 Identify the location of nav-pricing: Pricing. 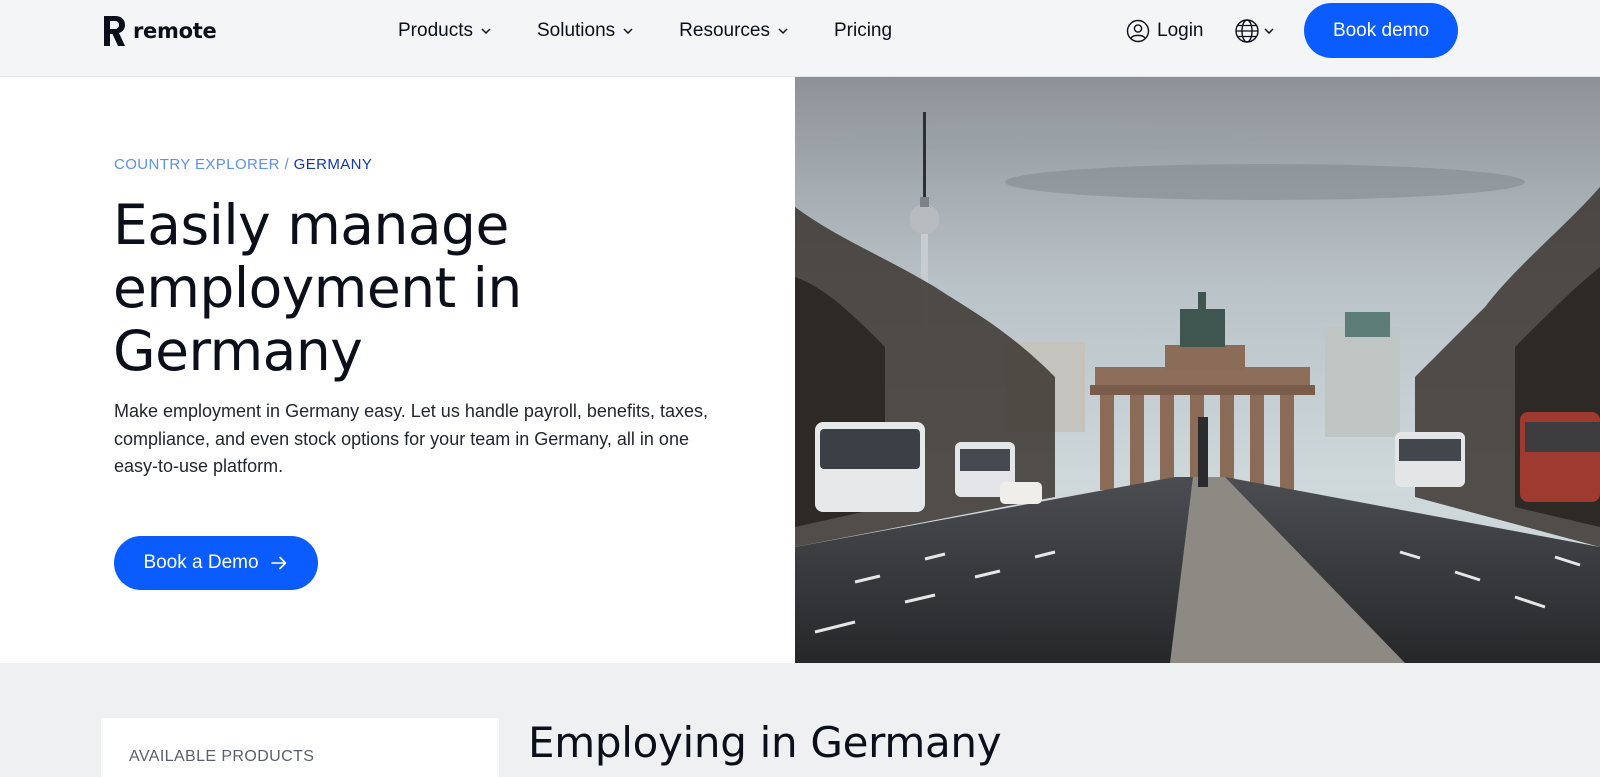
(863, 31).